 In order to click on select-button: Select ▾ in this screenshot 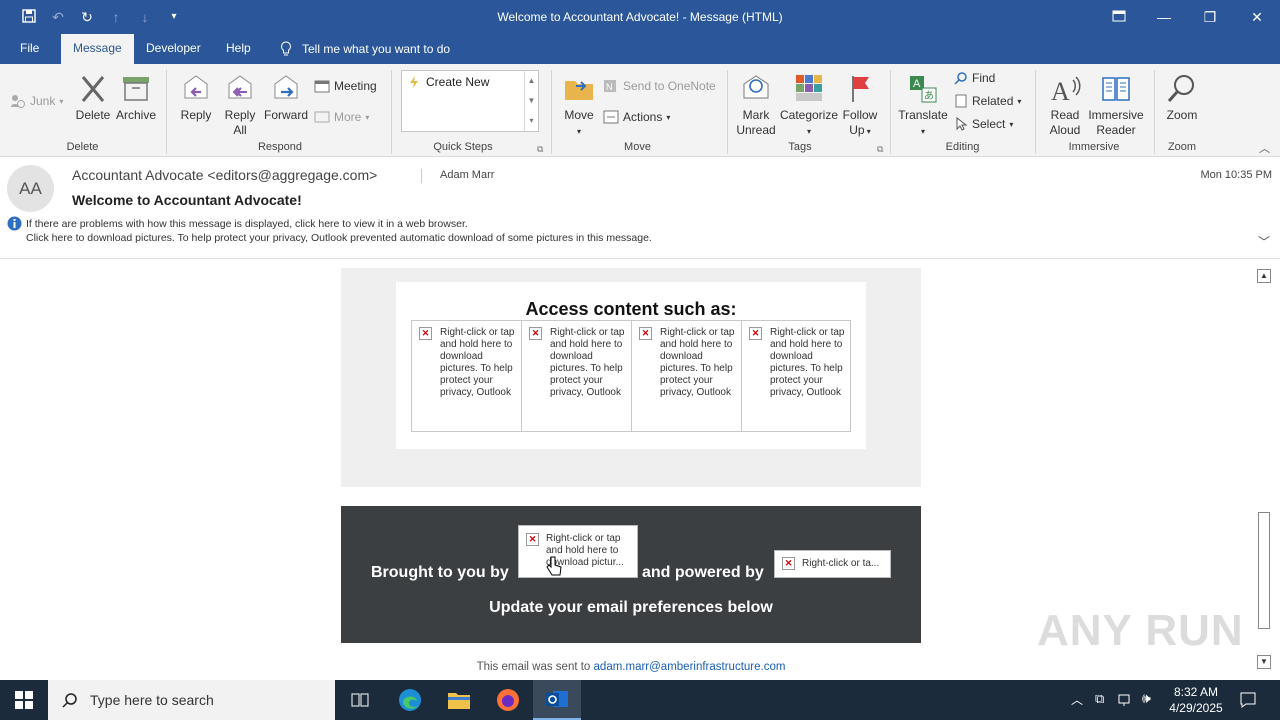, I will do `click(983, 124)`.